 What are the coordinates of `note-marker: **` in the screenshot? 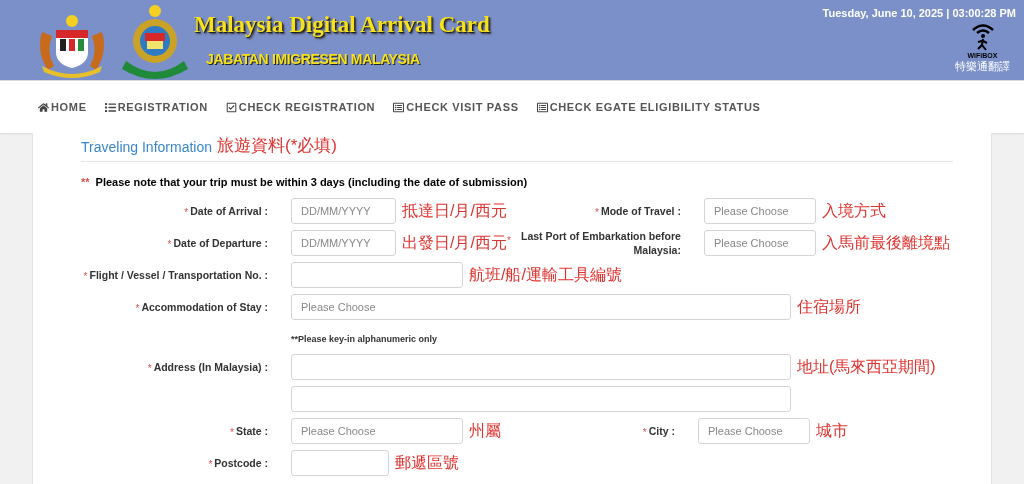 It's located at (85, 182).